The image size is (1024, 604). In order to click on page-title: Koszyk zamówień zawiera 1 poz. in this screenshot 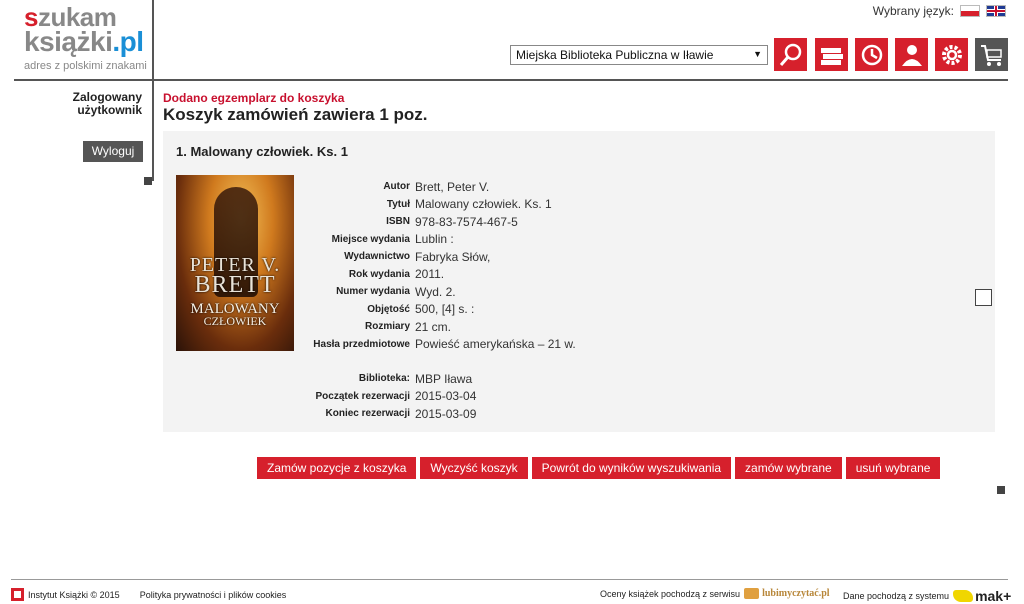, I will do `click(295, 114)`.